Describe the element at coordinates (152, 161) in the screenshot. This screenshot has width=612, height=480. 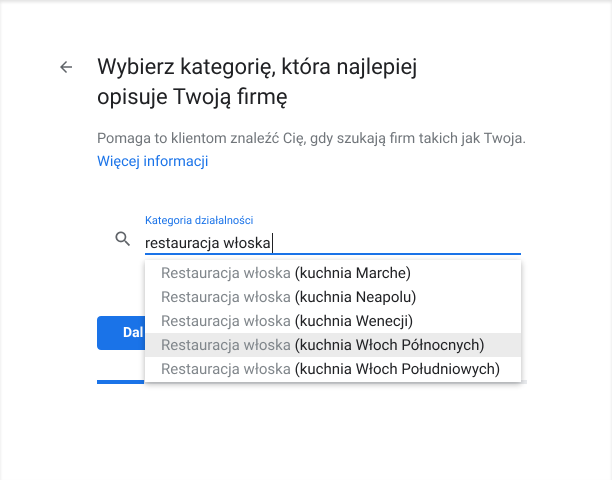
I see `more-info-link: Więcej informacji` at that location.